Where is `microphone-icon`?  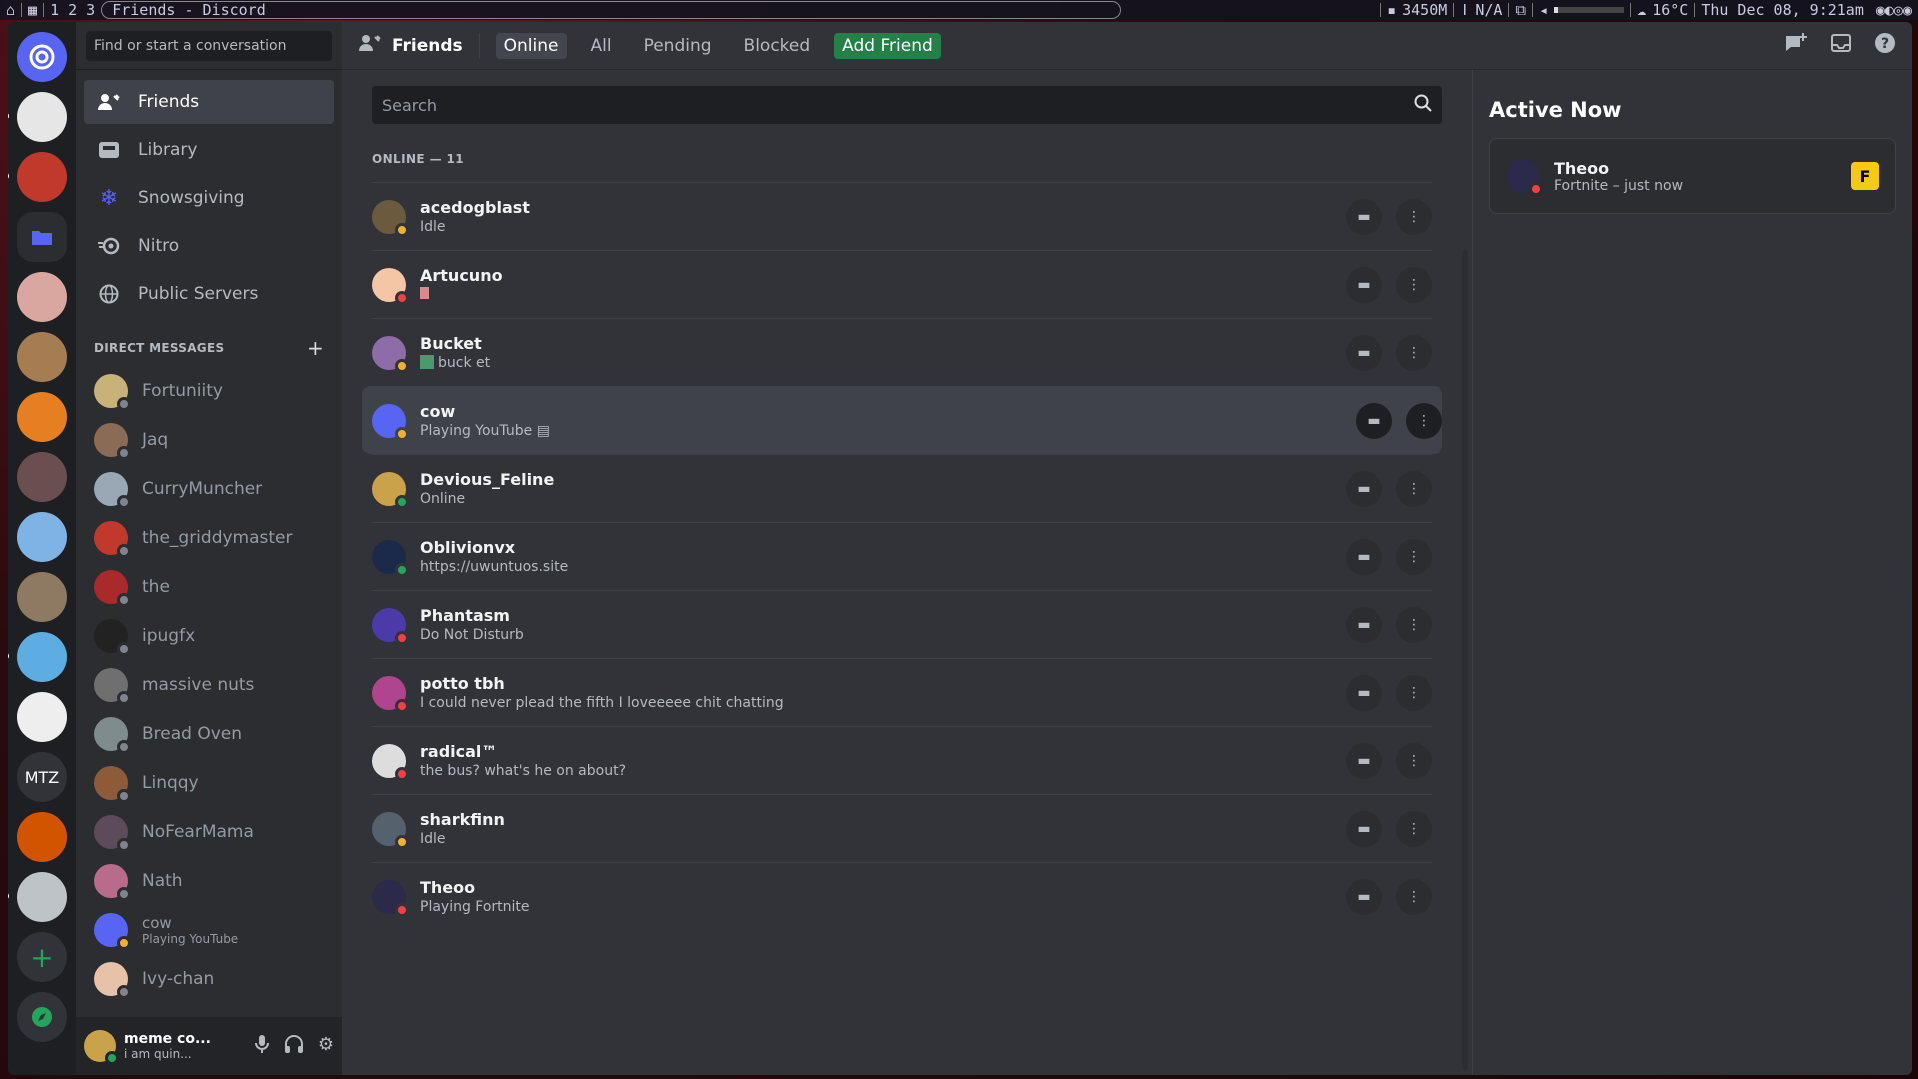 microphone-icon is located at coordinates (262, 1046).